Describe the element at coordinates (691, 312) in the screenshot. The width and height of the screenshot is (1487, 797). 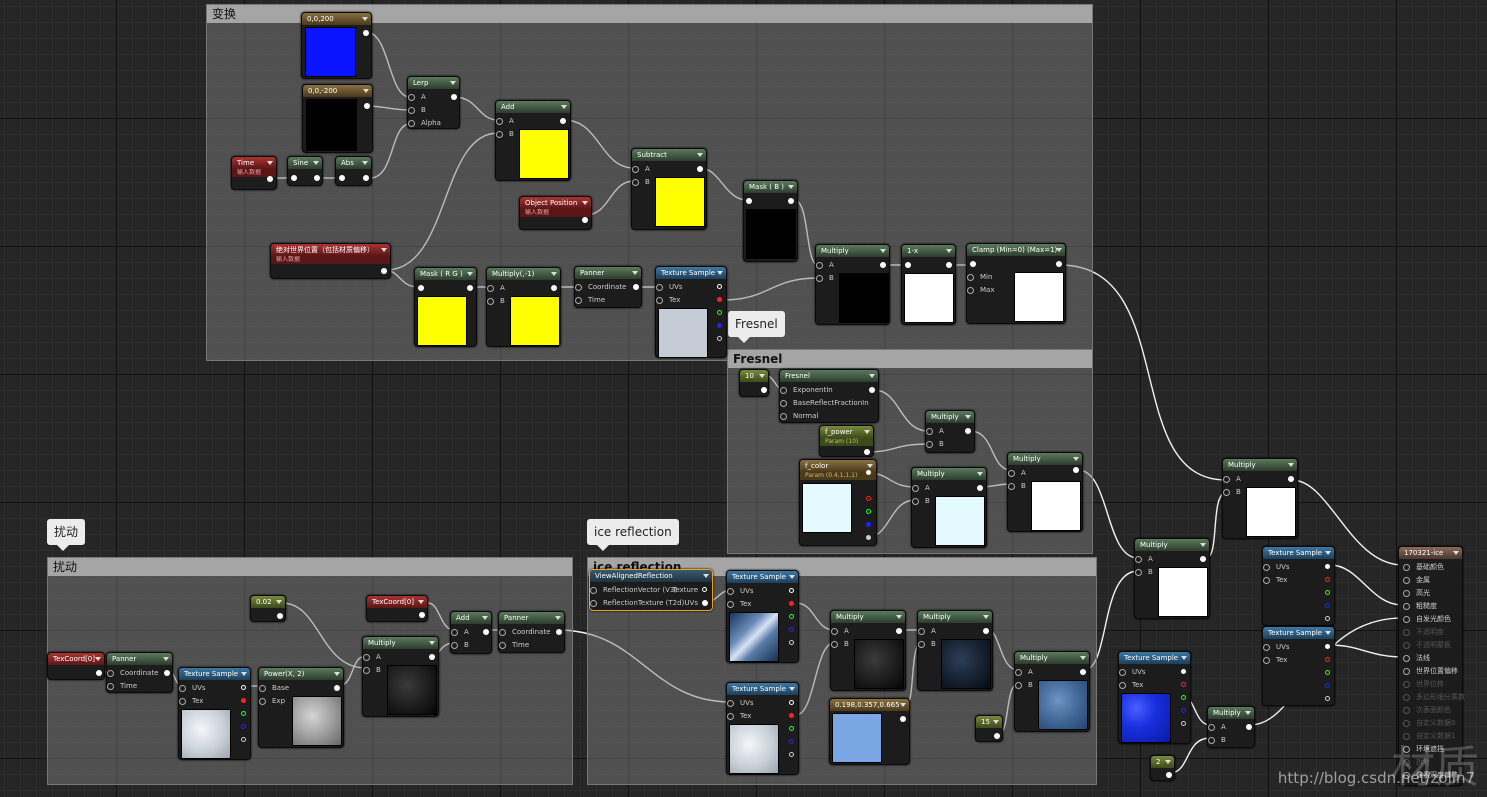
I see `node-texture-sample: Texture Sample UVs Tex` at that location.